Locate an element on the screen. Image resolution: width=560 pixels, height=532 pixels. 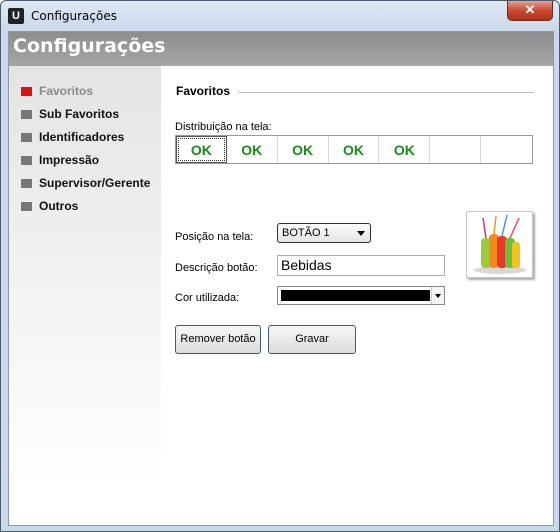
sidebar-item-label: Supervisor/Gerente is located at coordinates (95, 183).